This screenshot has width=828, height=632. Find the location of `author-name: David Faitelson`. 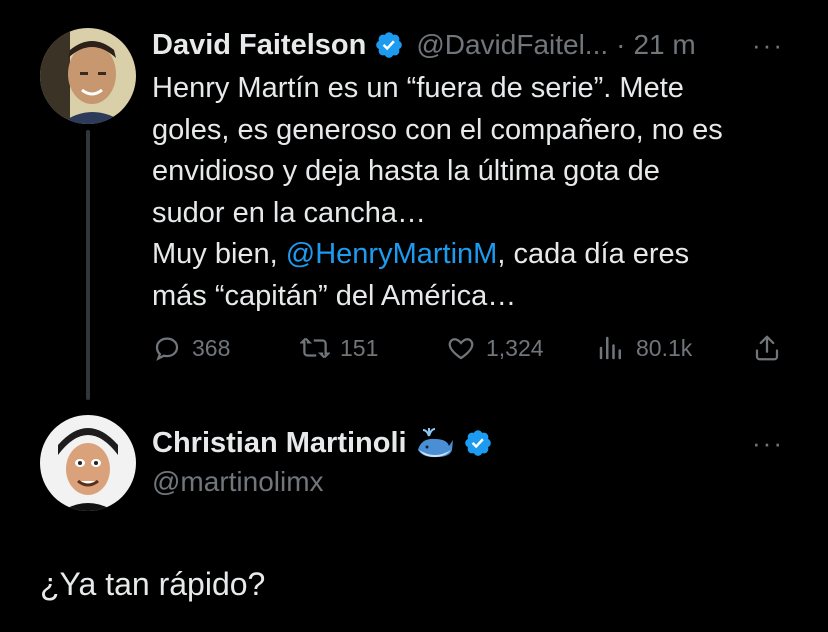

author-name: David Faitelson is located at coordinates (259, 45).